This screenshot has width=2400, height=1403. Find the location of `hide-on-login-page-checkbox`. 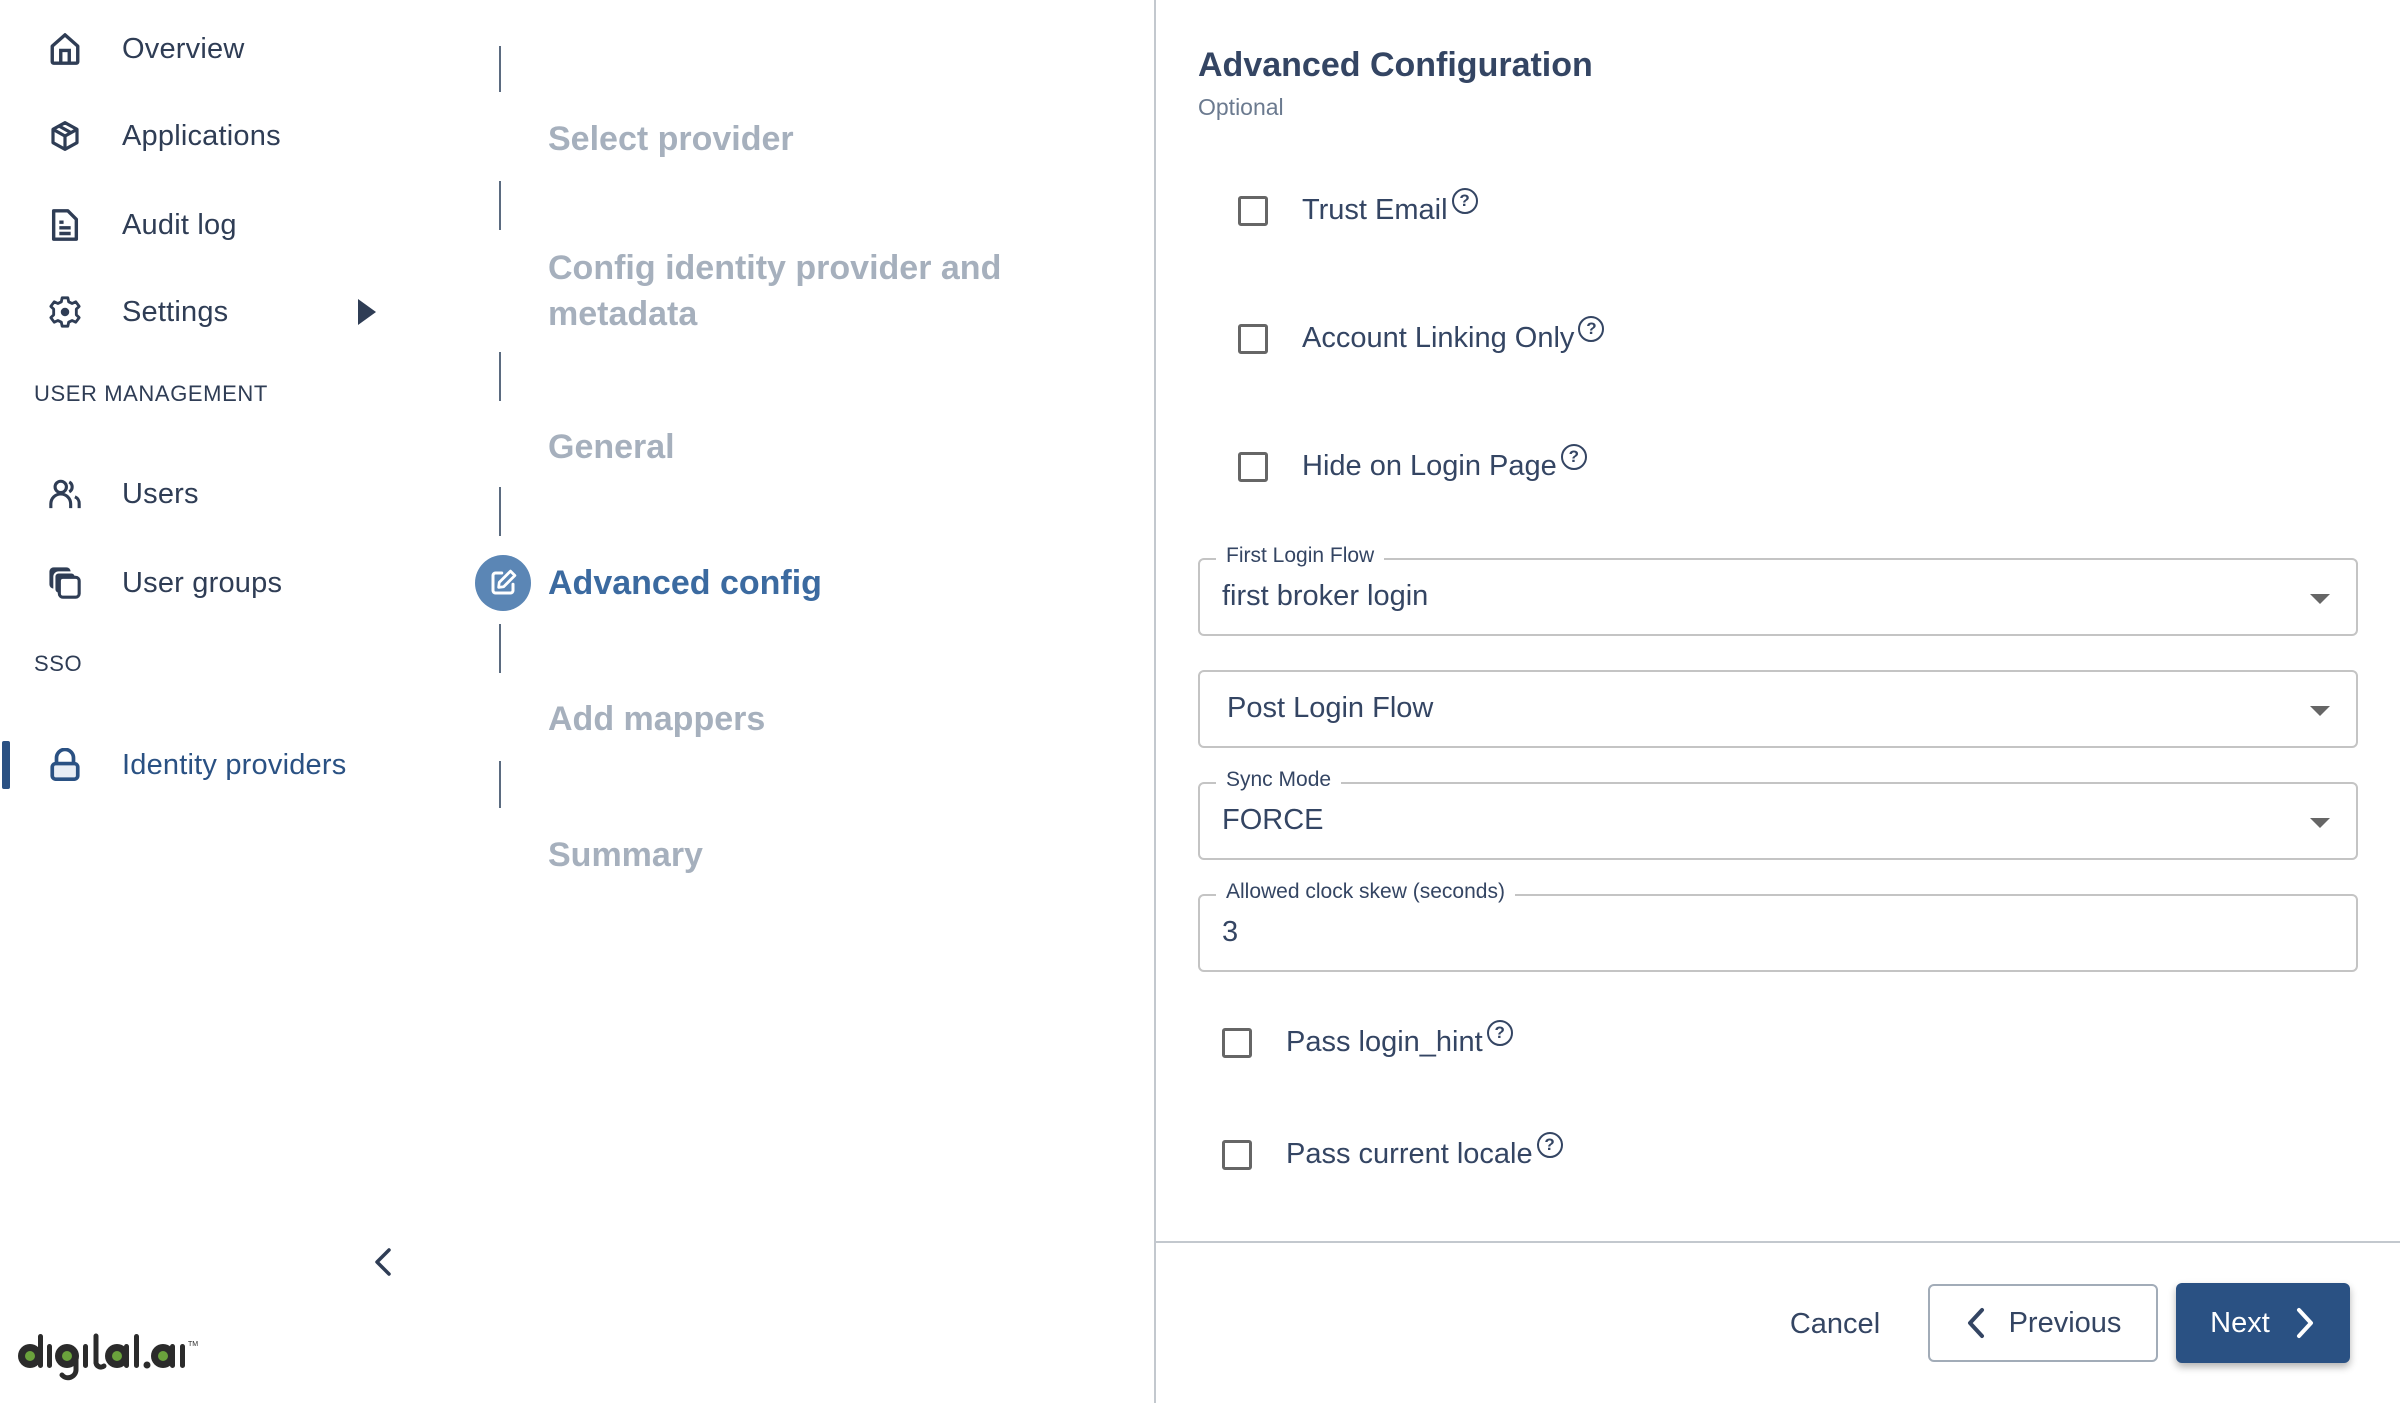

hide-on-login-page-checkbox is located at coordinates (1253, 466).